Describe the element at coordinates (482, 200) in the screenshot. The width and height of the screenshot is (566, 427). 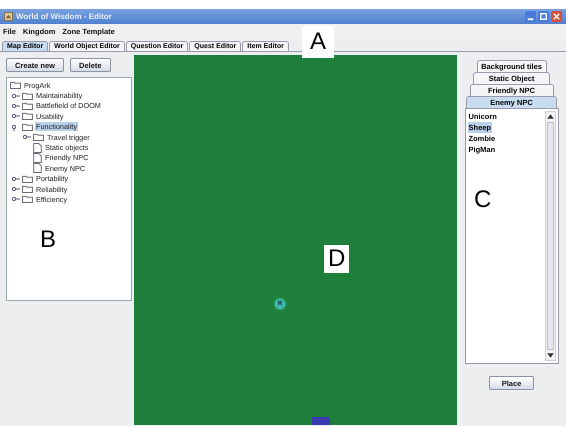
I see `annotation-label: C` at that location.